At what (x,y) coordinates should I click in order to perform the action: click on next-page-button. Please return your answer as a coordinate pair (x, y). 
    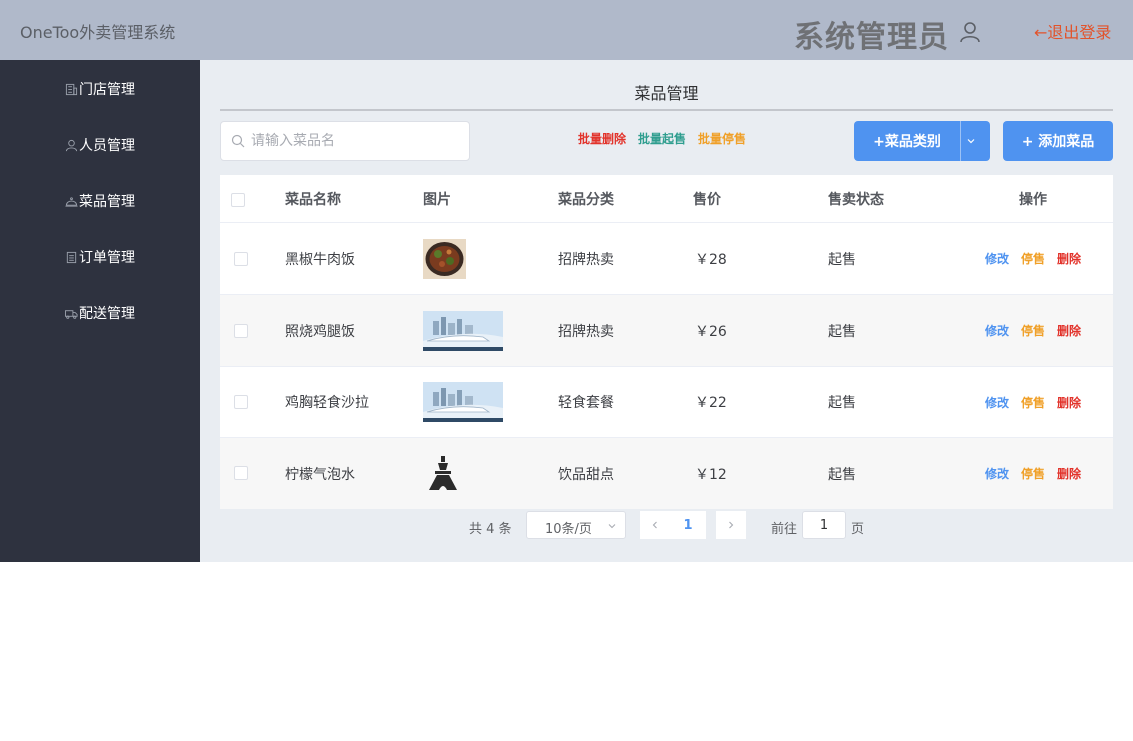
    Looking at the image, I should click on (731, 525).